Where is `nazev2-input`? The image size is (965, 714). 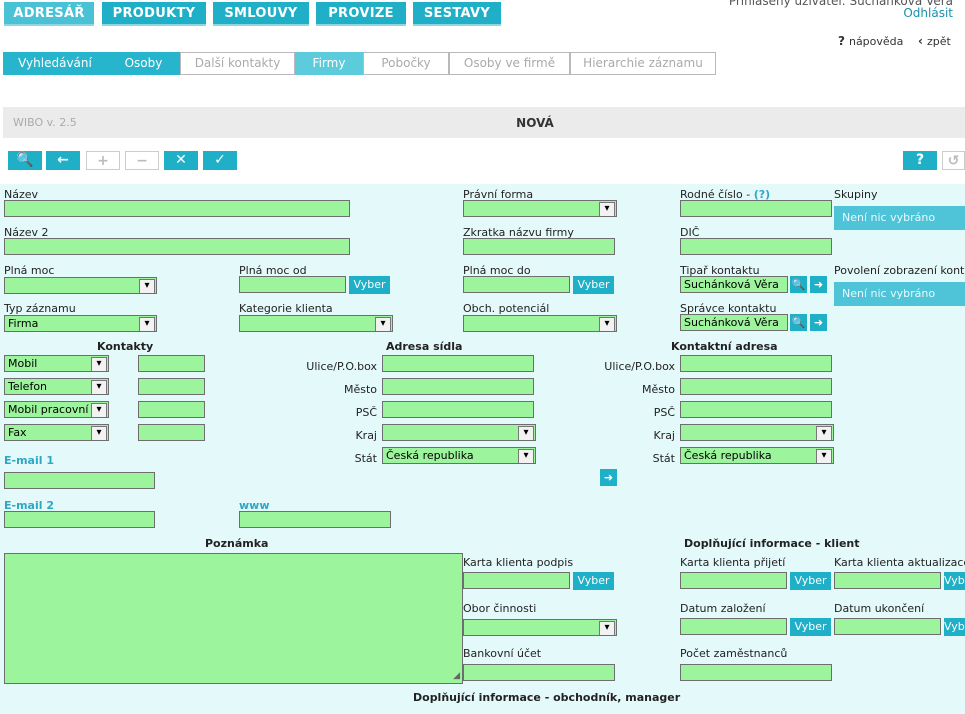
nazev2-input is located at coordinates (177, 246).